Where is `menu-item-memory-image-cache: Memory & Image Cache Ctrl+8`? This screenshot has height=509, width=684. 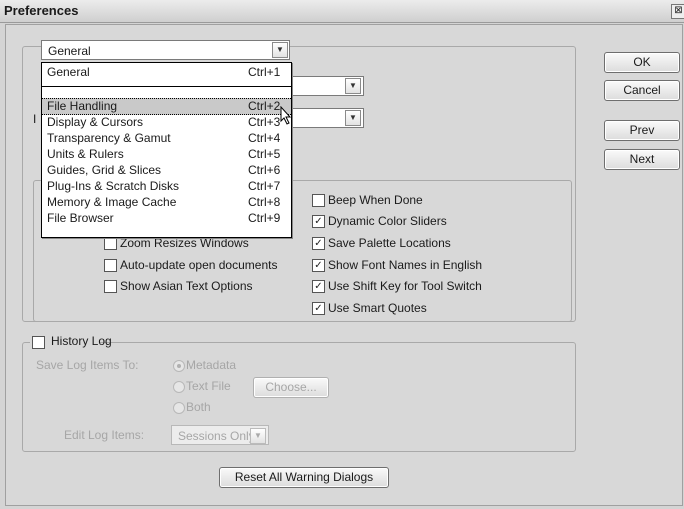 menu-item-memory-image-cache: Memory & Image Cache Ctrl+8 is located at coordinates (166, 202).